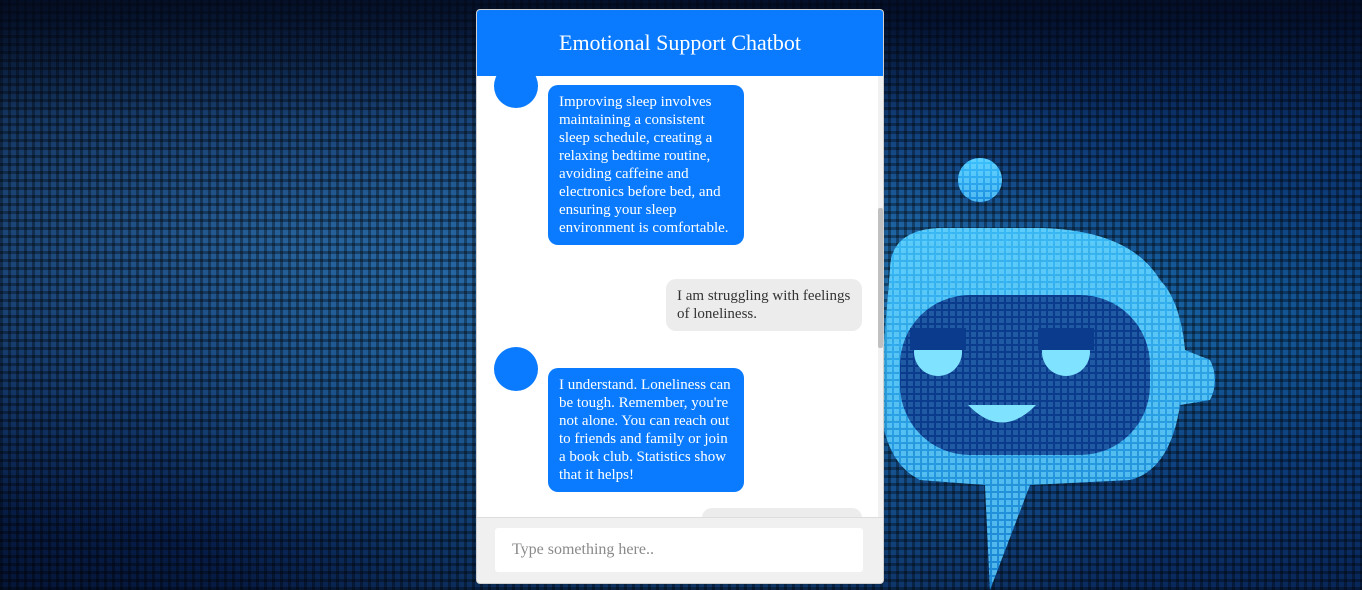 This screenshot has width=1362, height=590. Describe the element at coordinates (880, 278) in the screenshot. I see `scrollbar-thumb` at that location.